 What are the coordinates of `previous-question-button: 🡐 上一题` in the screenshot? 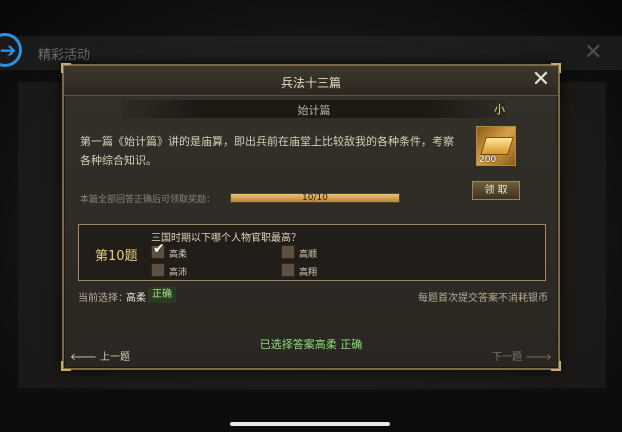 It's located at (100, 355).